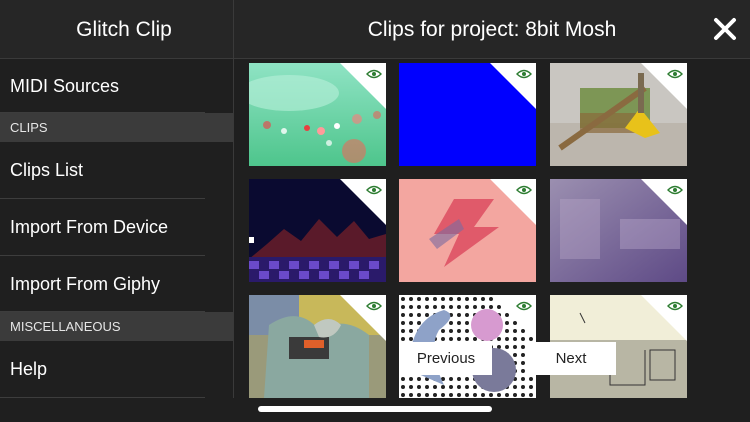 This screenshot has height=422, width=750. Describe the element at coordinates (116, 170) in the screenshot. I see `sidebar-item-clips-list: Clips List` at that location.